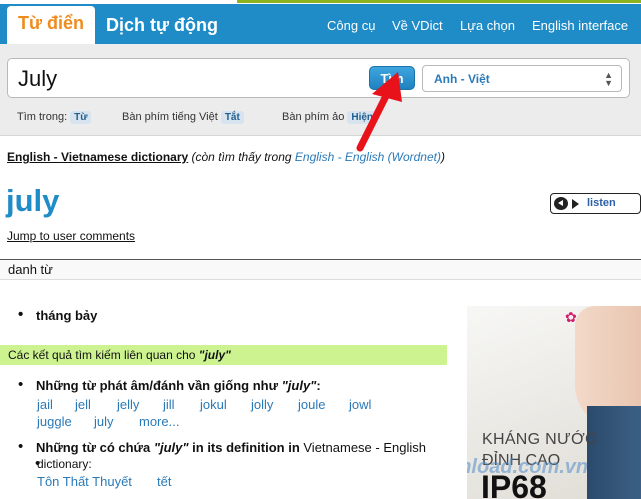 The image size is (641, 499). I want to click on vietnamese-keyboard-toggle: Tắt, so click(232, 117).